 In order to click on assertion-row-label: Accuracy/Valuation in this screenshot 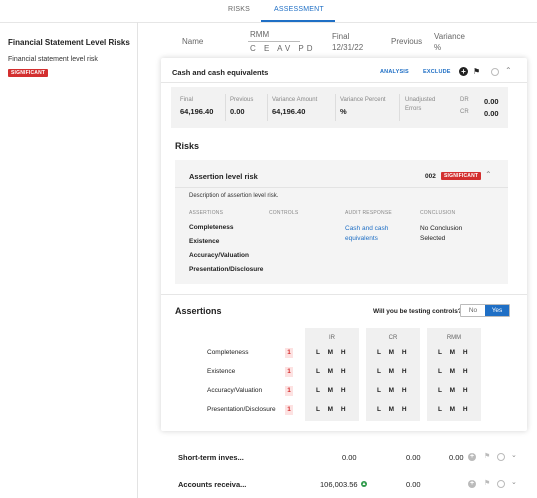, I will do `click(235, 390)`.